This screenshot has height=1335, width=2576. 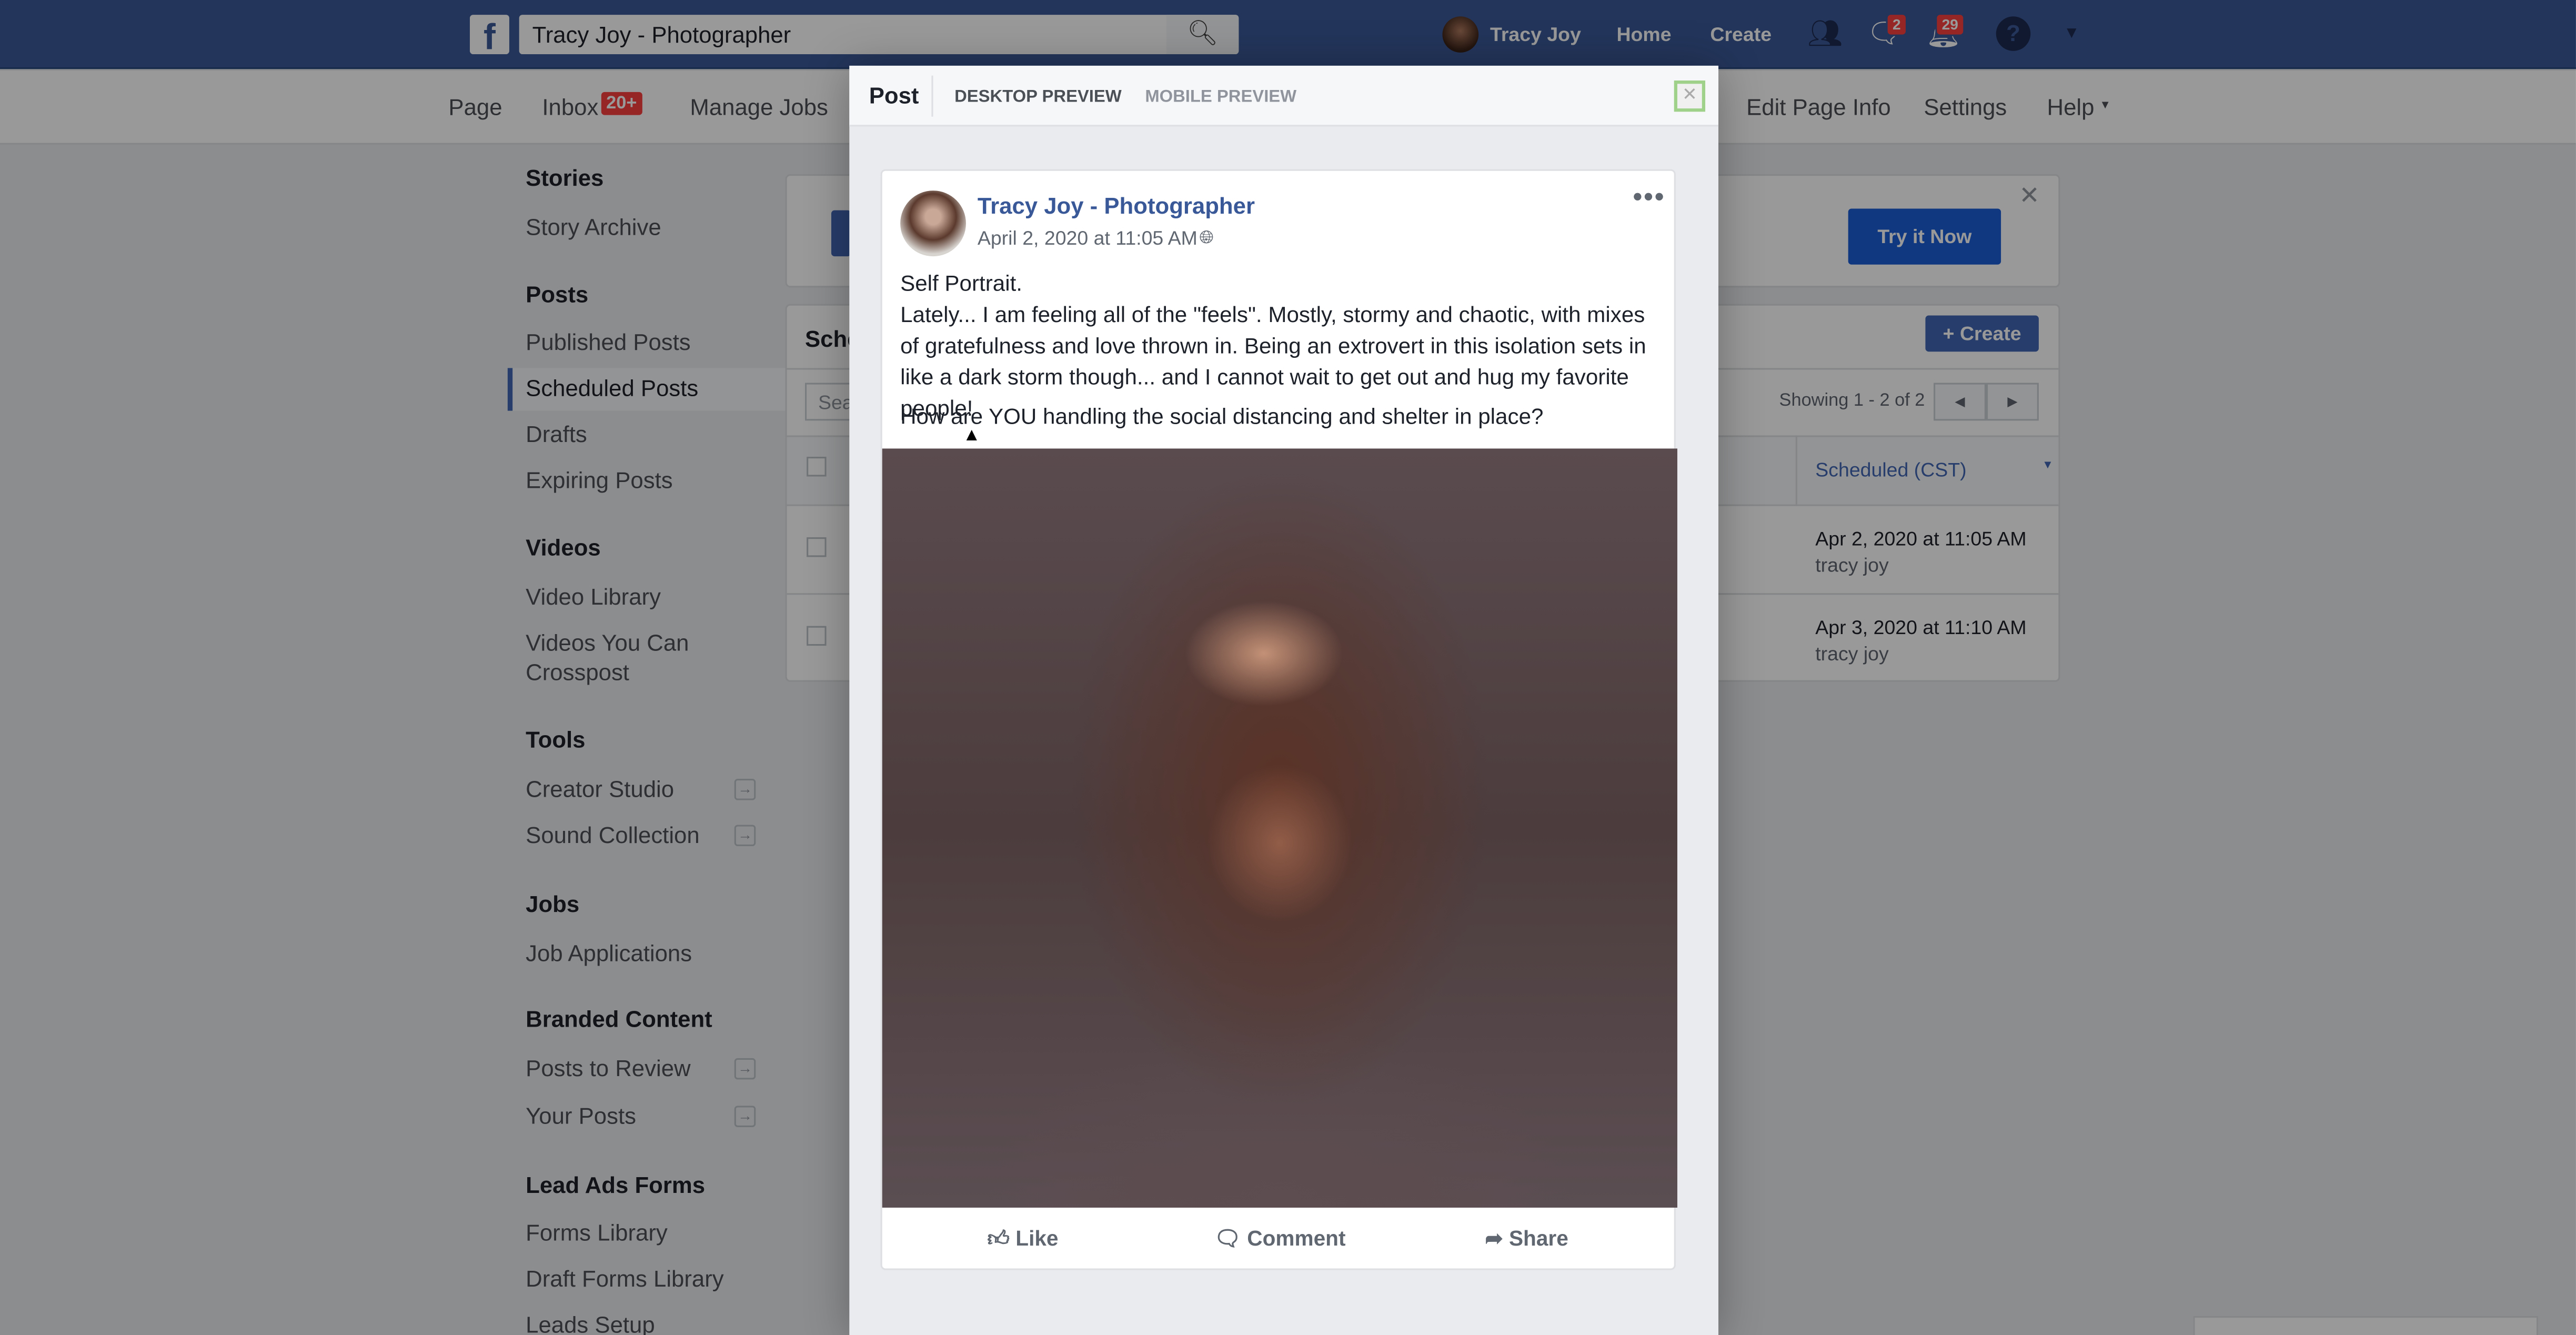 What do you see at coordinates (1230, 1239) in the screenshot?
I see `comment-icon: 🗨︎` at bounding box center [1230, 1239].